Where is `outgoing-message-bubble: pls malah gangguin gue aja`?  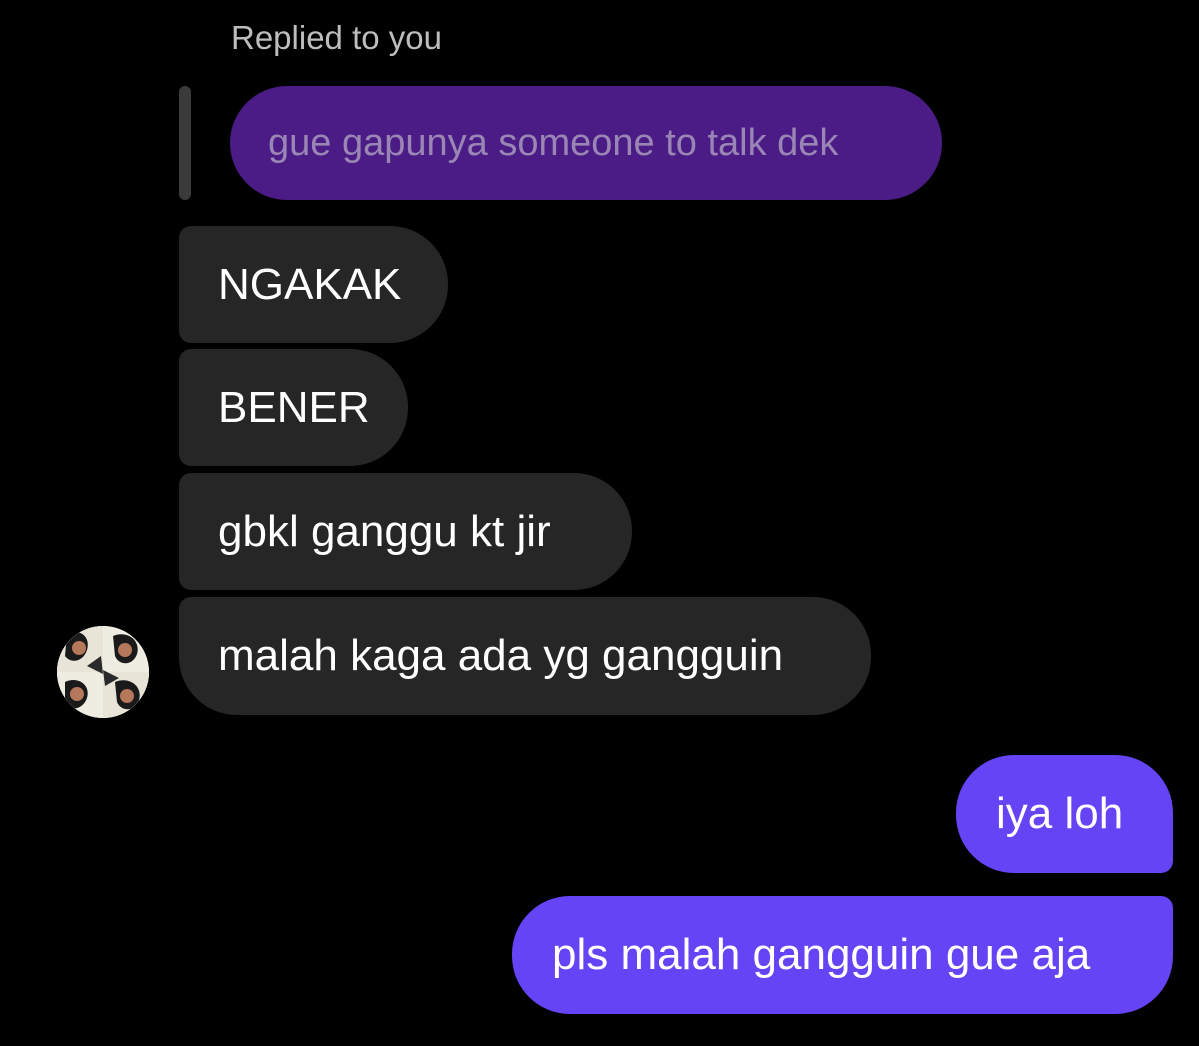 outgoing-message-bubble: pls malah gangguin gue aja is located at coordinates (842, 955).